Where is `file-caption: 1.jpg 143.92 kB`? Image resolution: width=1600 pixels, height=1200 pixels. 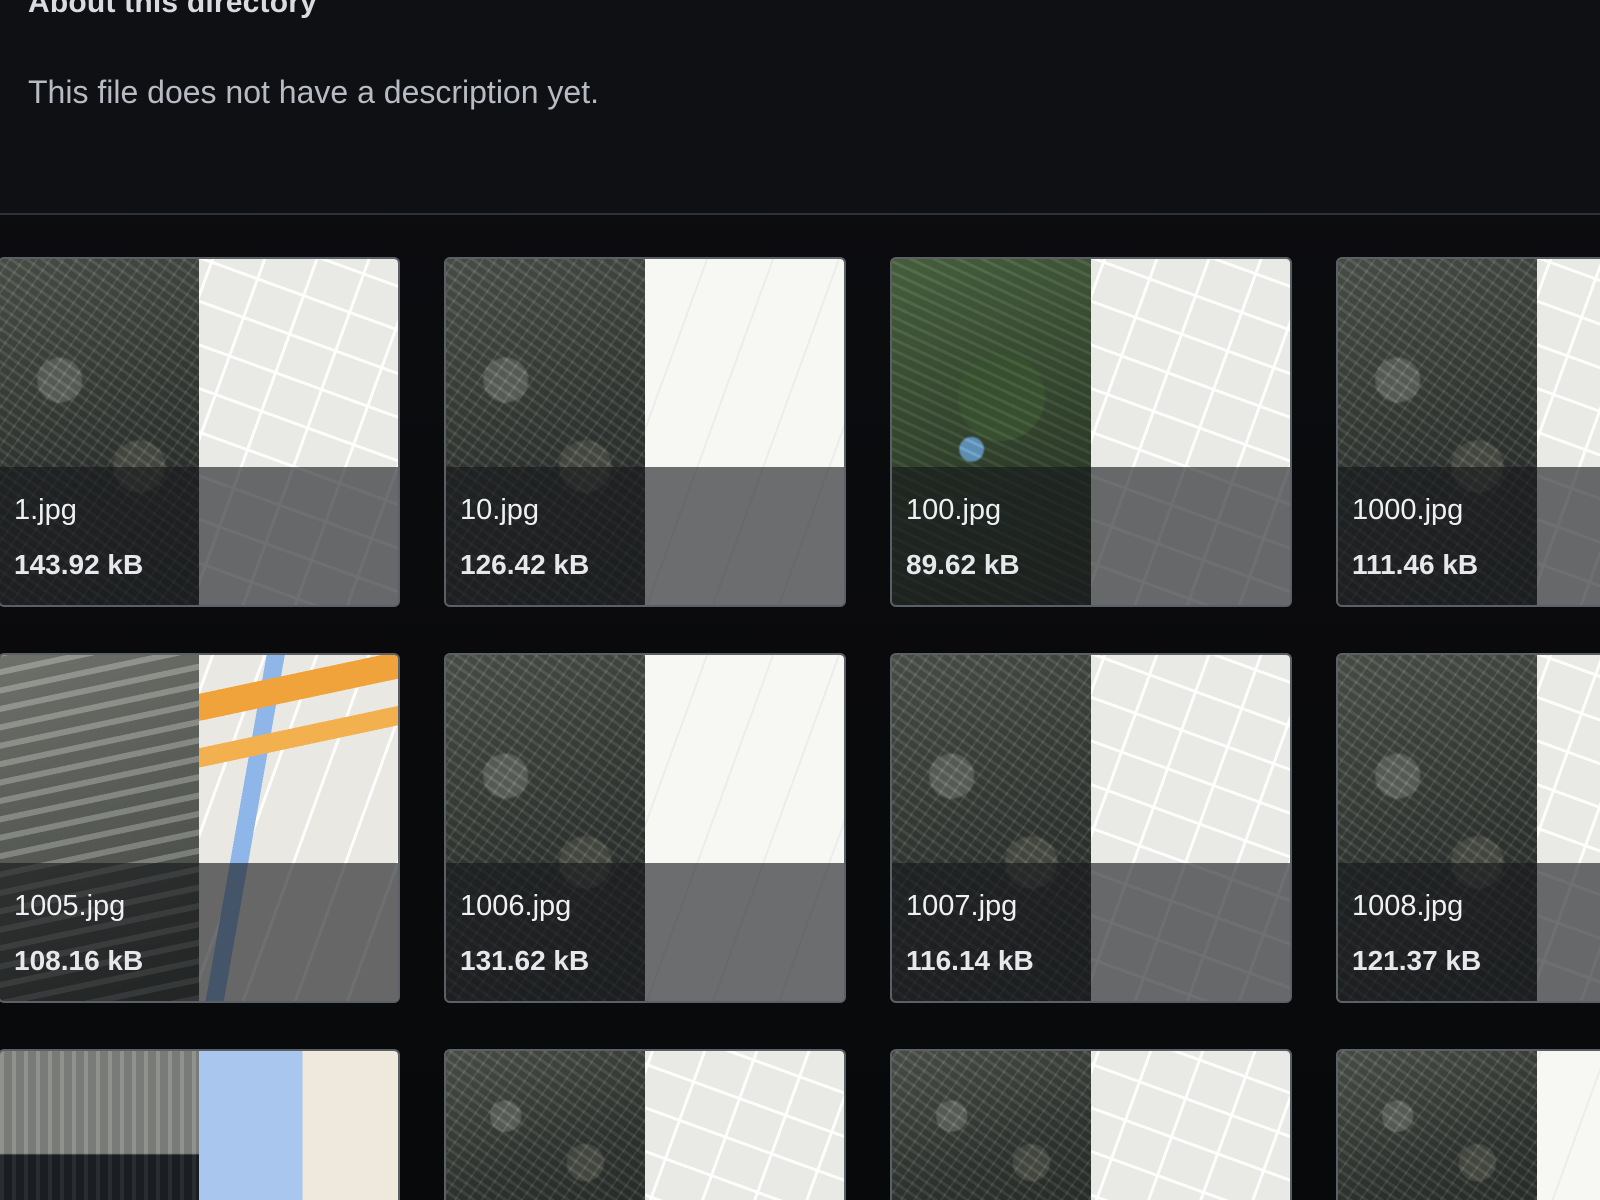 file-caption: 1.jpg 143.92 kB is located at coordinates (199, 536).